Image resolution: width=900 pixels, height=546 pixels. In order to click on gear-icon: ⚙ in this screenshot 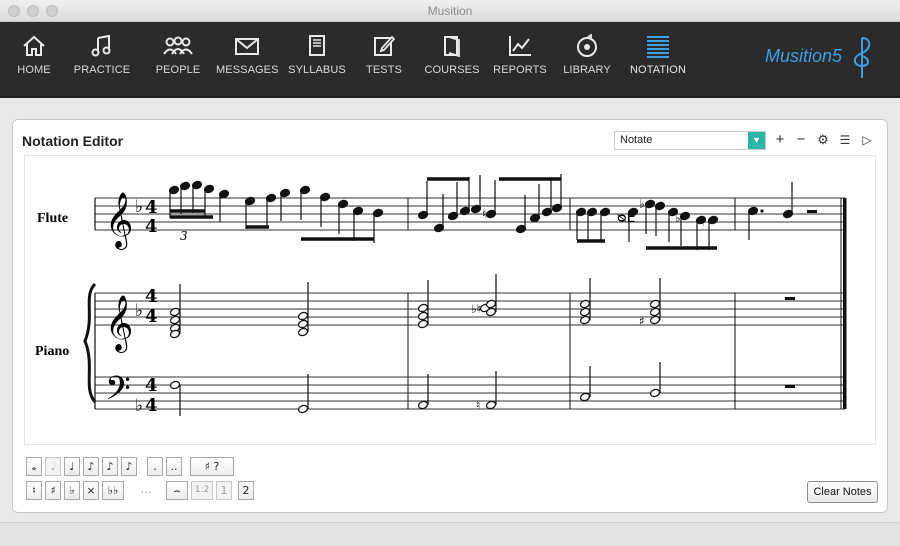, I will do `click(823, 140)`.